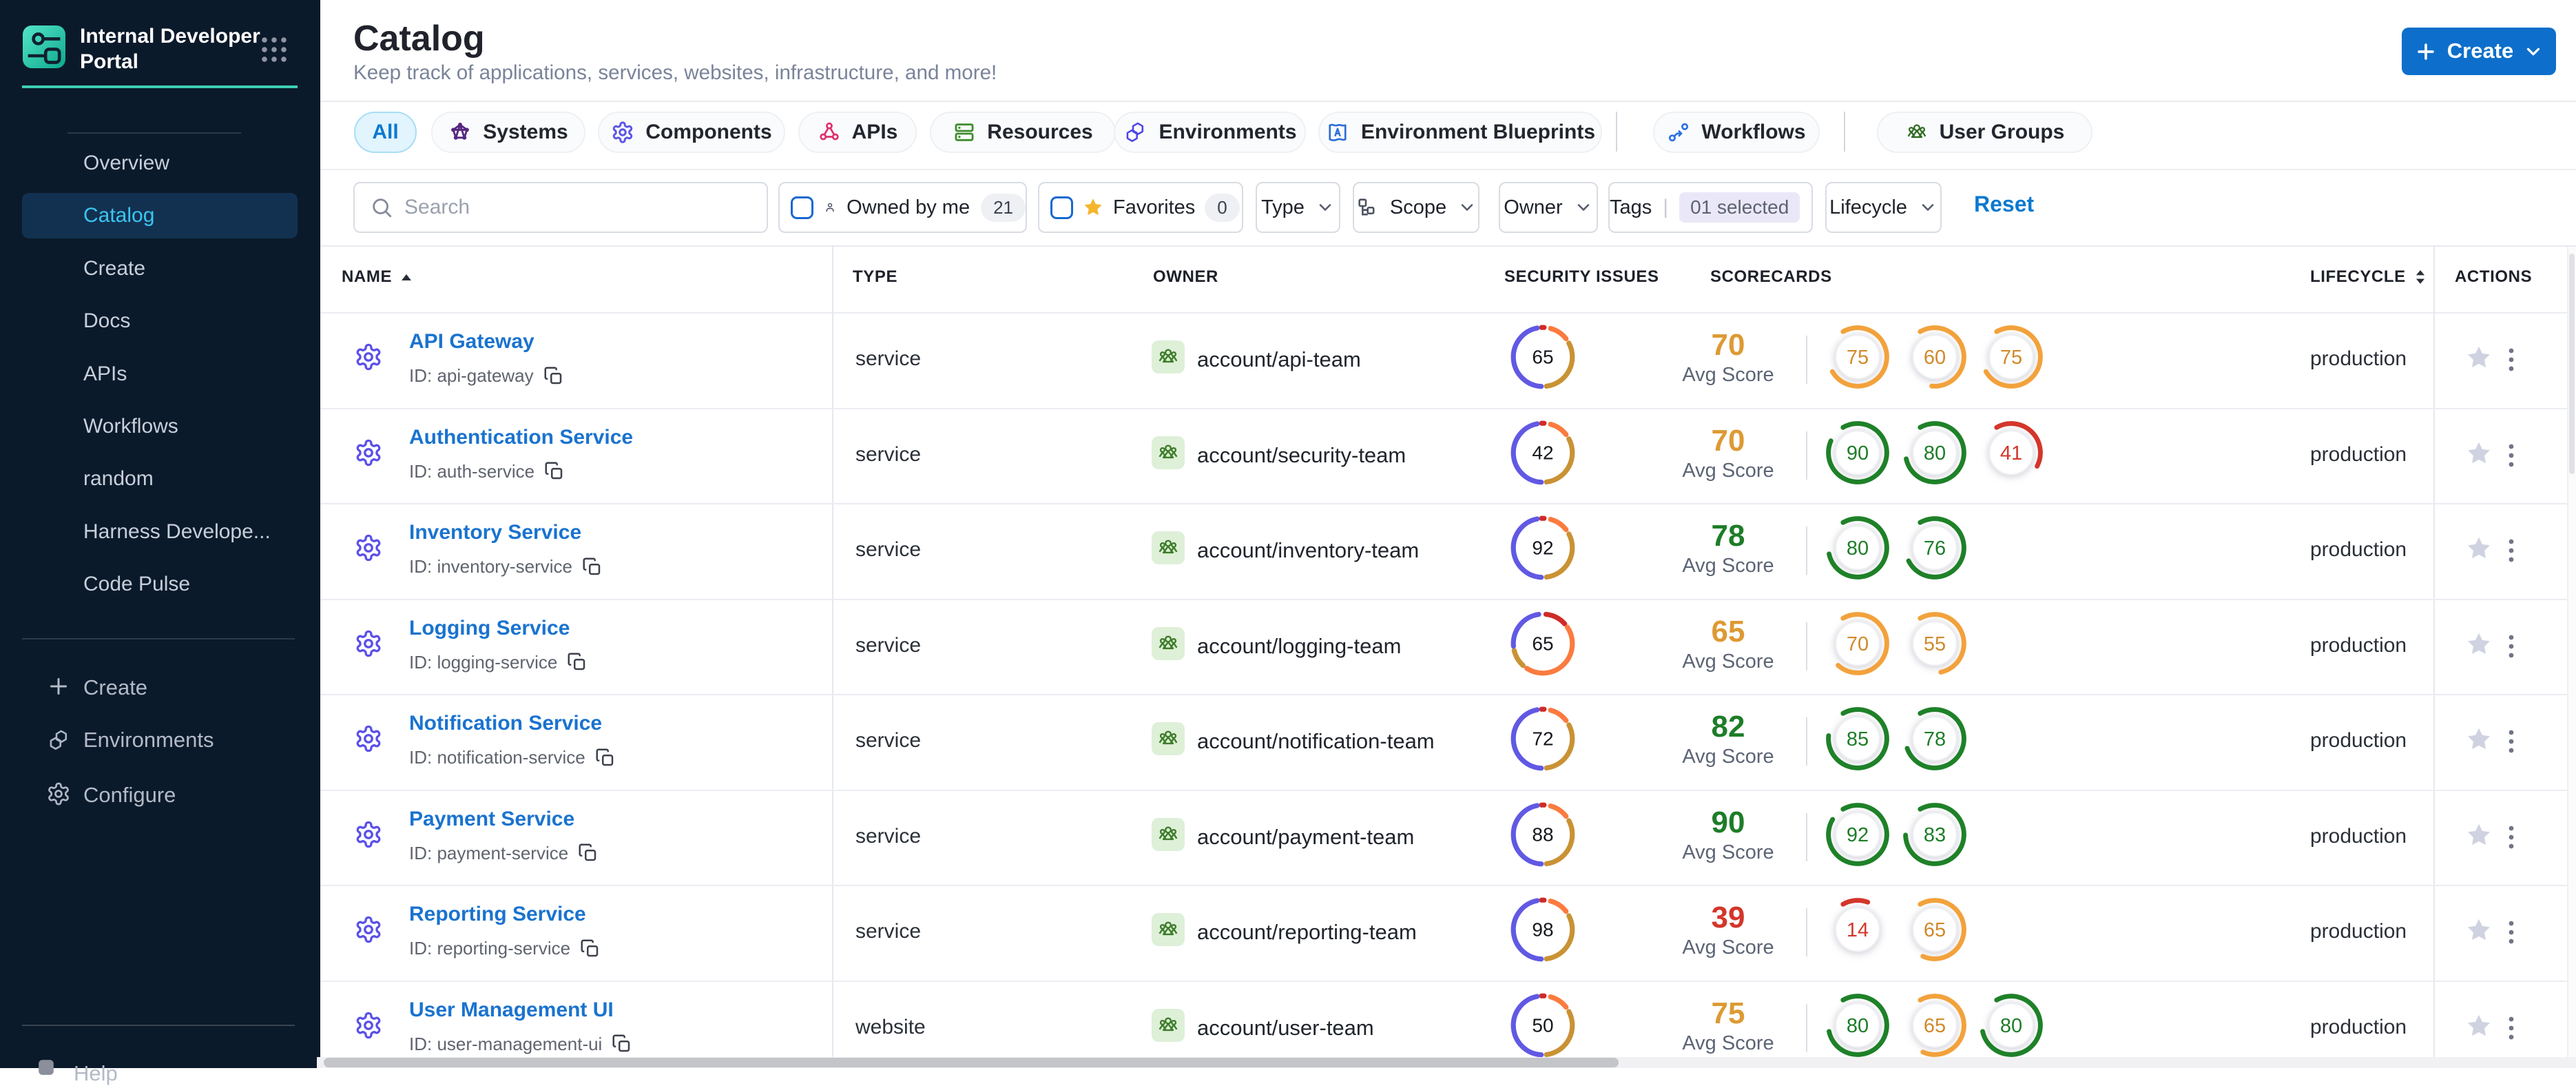  I want to click on svg-text: 90, so click(1858, 453).